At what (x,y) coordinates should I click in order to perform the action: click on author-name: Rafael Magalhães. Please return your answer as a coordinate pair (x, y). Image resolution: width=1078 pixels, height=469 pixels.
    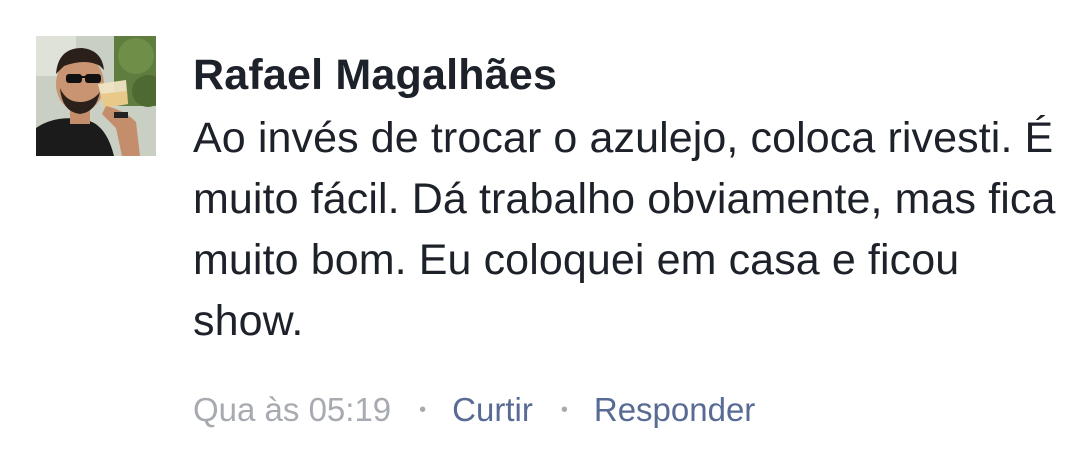
    Looking at the image, I should click on (628, 75).